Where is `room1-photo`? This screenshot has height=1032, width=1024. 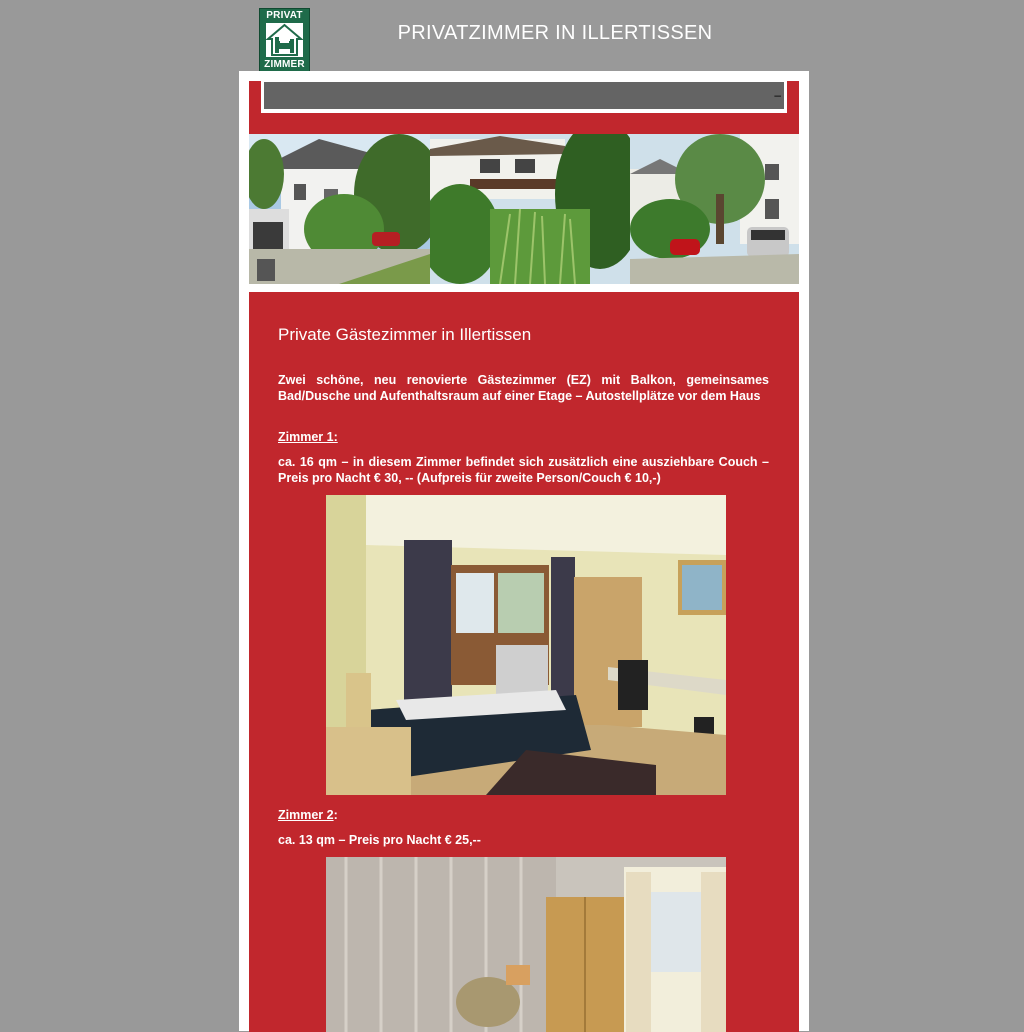 room1-photo is located at coordinates (526, 645).